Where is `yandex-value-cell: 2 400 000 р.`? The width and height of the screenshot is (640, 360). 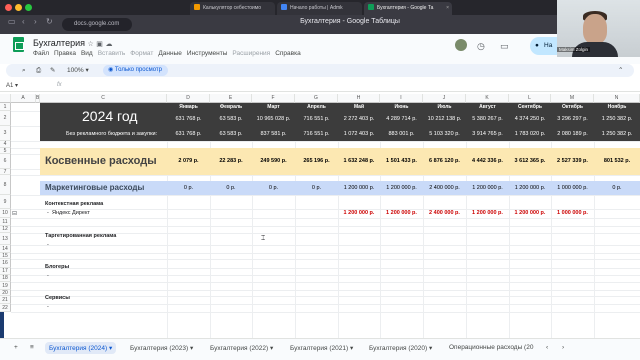 yandex-value-cell: 2 400 000 р. is located at coordinates (444, 213).